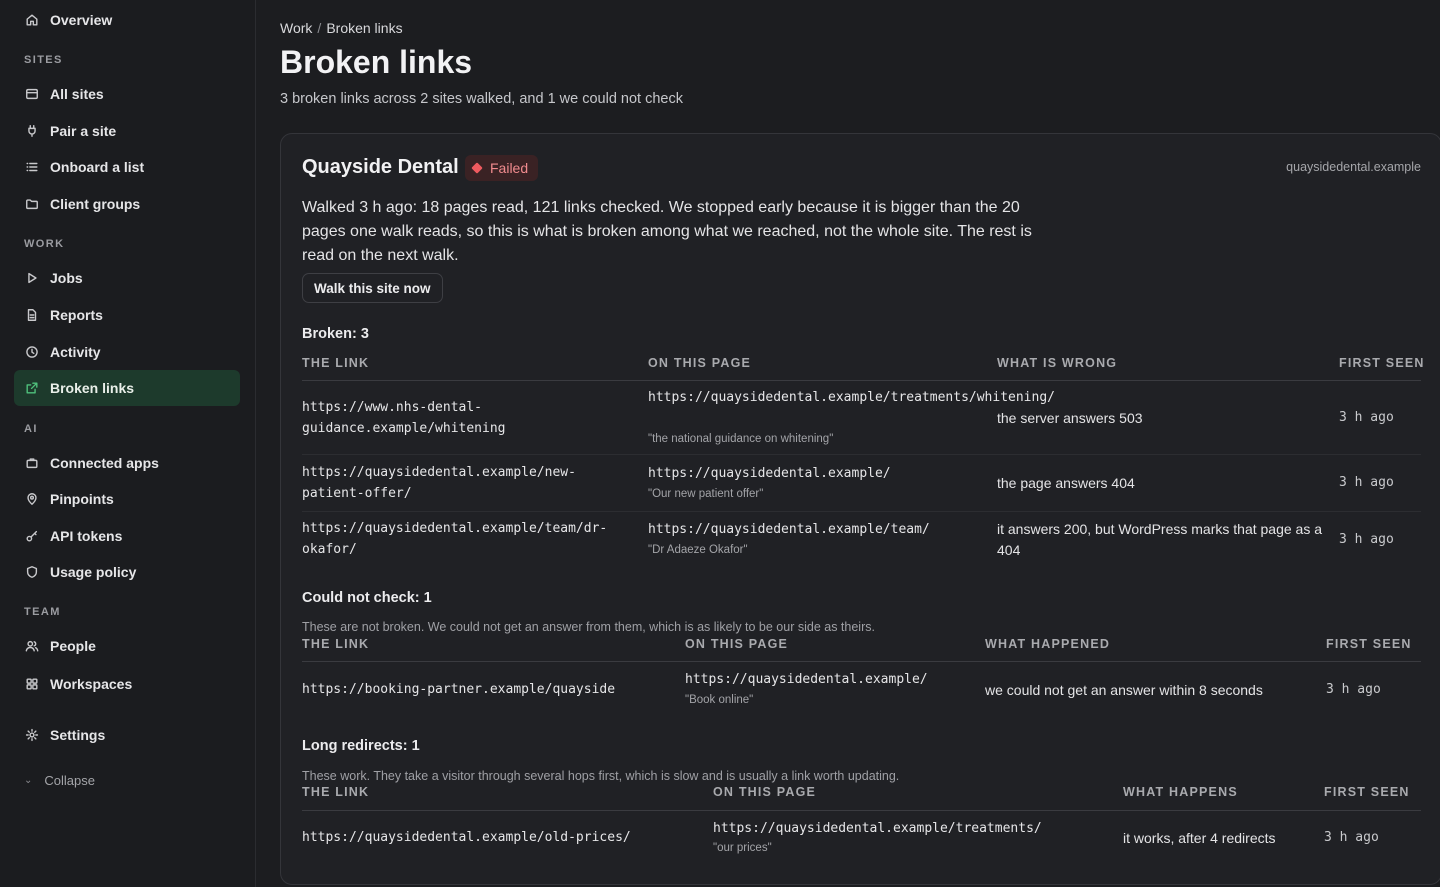  What do you see at coordinates (806, 679) in the screenshot?
I see `unchecked-page-url: https://quaysidedental.example/` at bounding box center [806, 679].